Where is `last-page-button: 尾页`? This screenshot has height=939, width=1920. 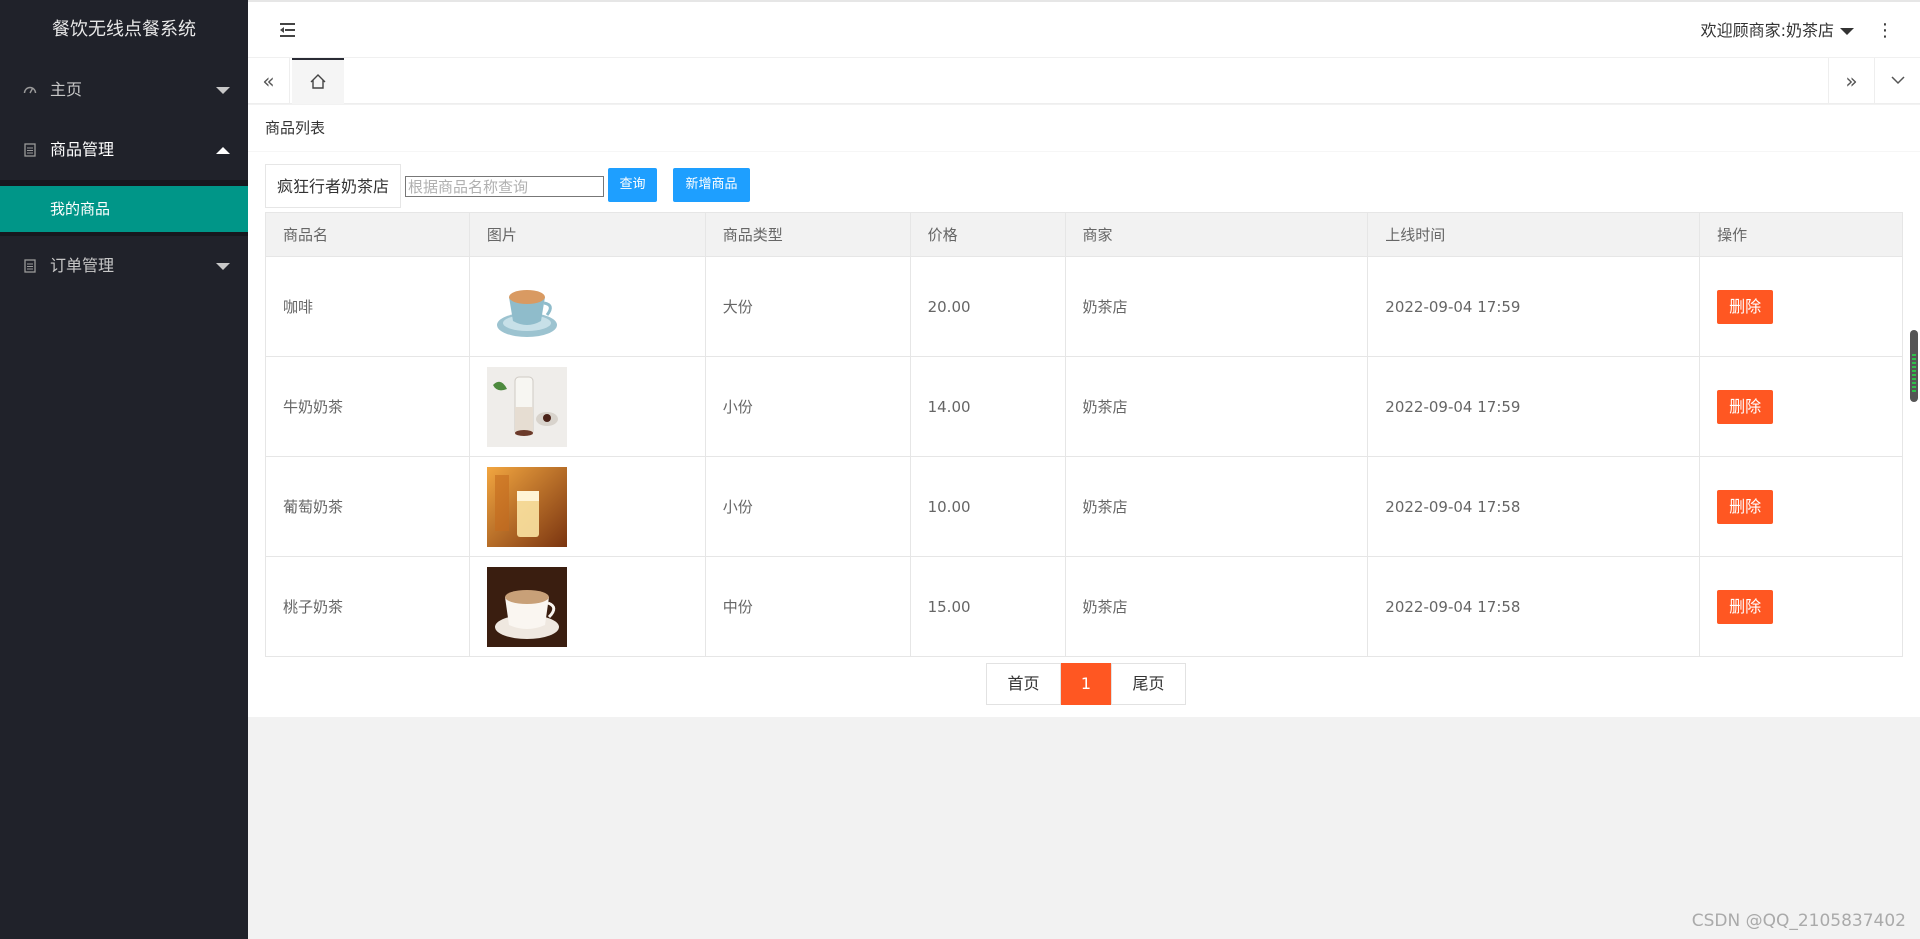
last-page-button: 尾页 is located at coordinates (1148, 684).